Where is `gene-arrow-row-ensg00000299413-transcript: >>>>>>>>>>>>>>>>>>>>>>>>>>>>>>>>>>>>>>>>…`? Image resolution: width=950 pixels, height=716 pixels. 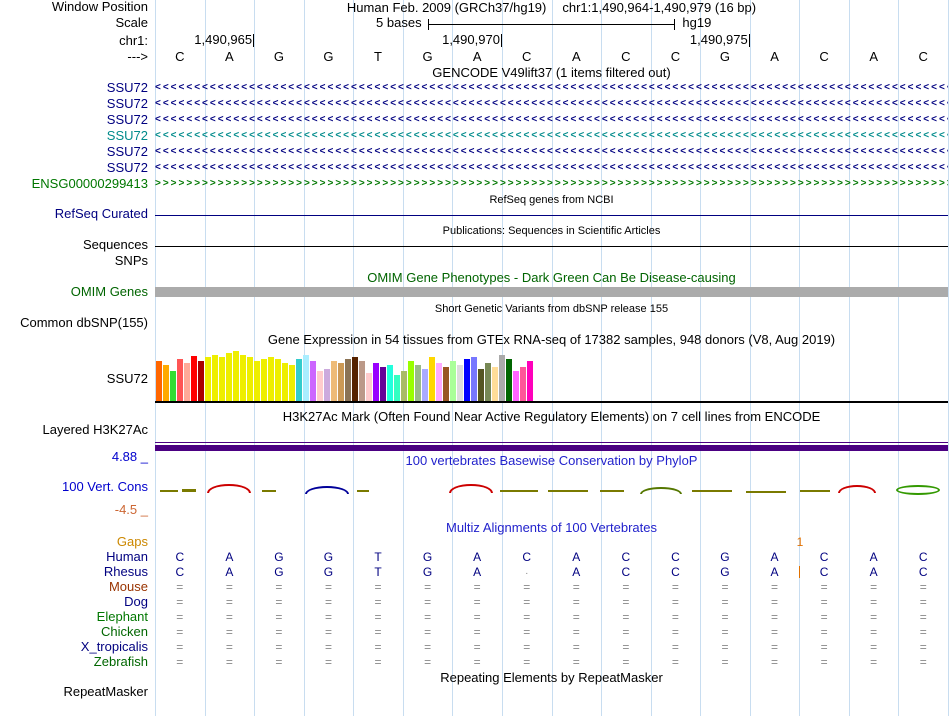 gene-arrow-row-ensg00000299413-transcript: >>>>>>>>>>>>>>>>>>>>>>>>>>>>>>>>>>>>>>>>… is located at coordinates (551, 184).